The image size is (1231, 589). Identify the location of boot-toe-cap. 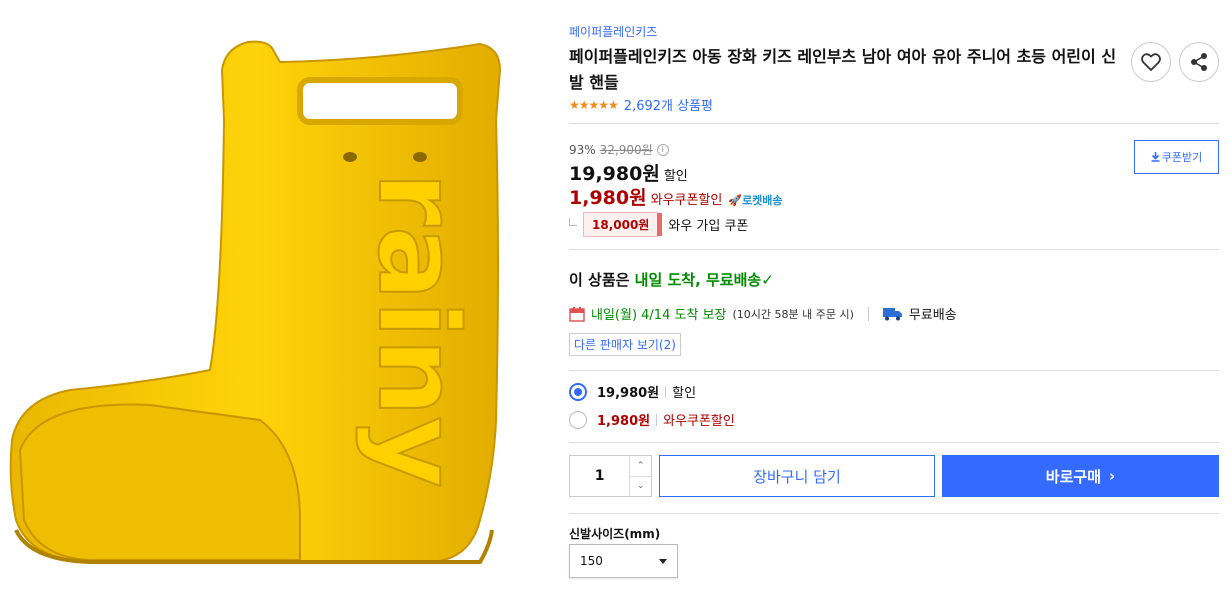
(159, 482).